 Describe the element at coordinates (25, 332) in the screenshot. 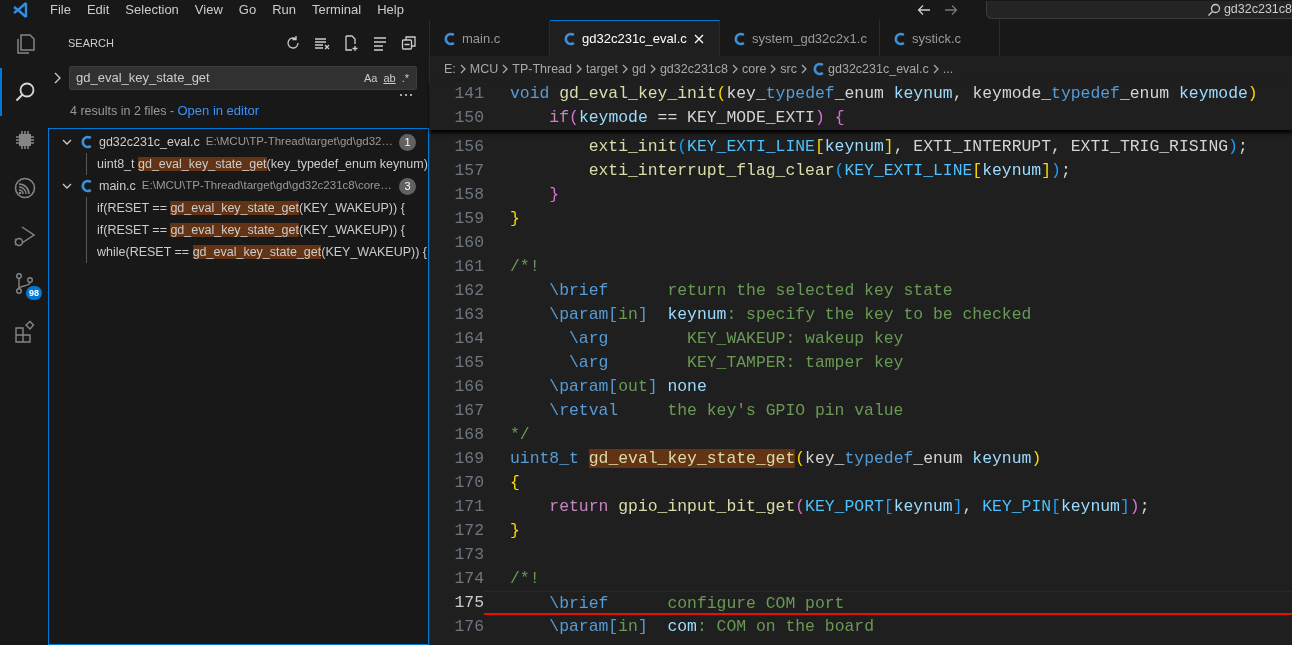

I see `extensions-icon` at that location.